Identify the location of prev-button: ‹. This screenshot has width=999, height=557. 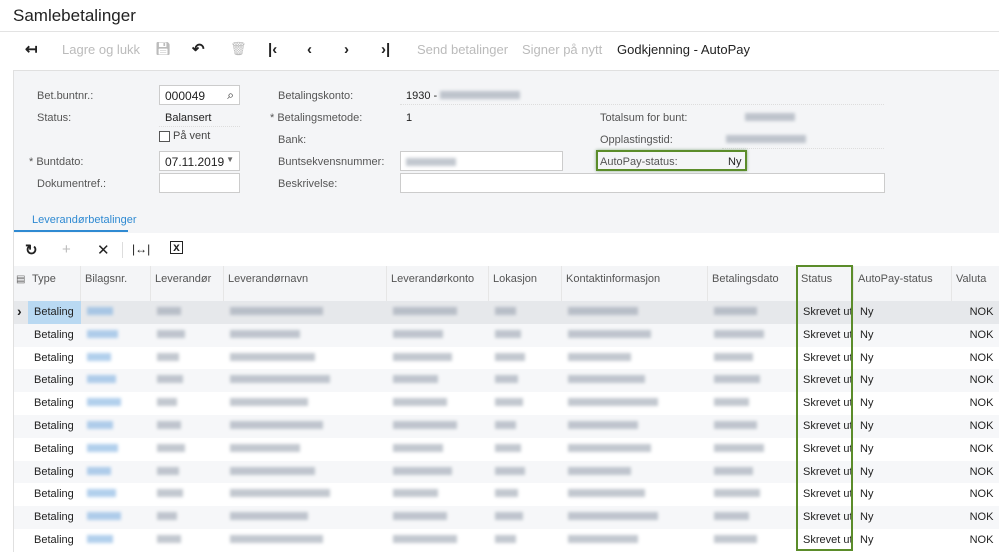
(309, 49).